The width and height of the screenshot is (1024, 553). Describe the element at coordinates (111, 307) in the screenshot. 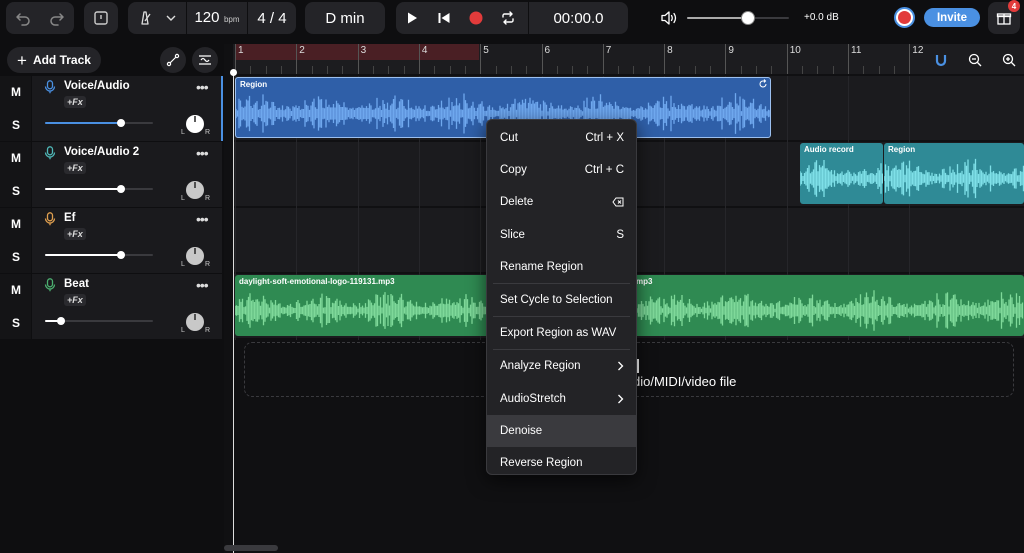

I see `track-row: M S Beat +Fx ••• L R` at that location.